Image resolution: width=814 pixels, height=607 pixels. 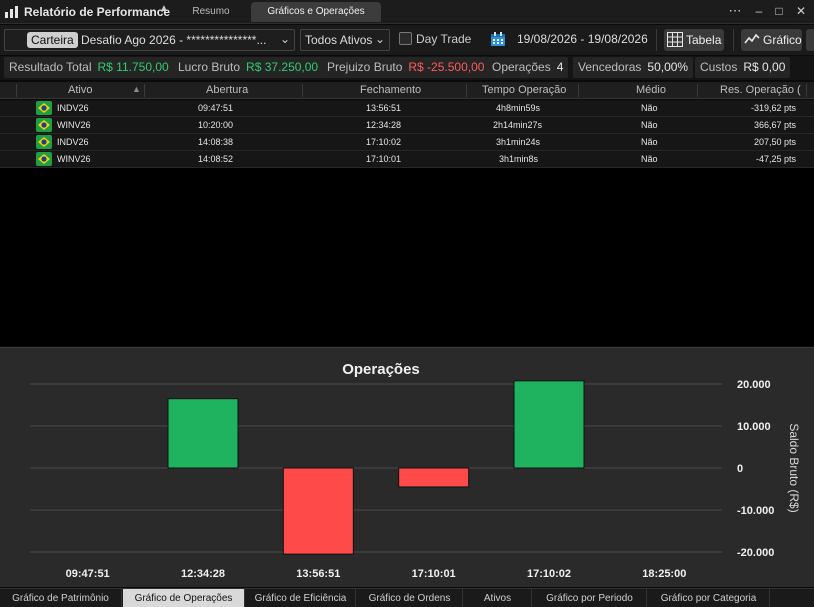 I want to click on cell-tempo: 3h1min8s, so click(x=519, y=159).